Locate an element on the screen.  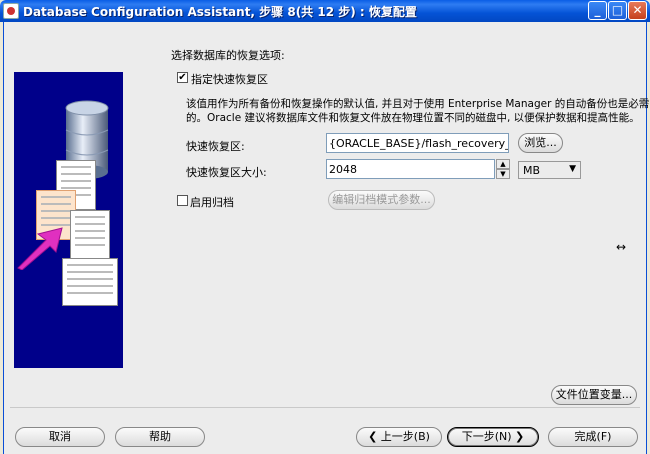
section-title: 选择数据库的恢复选项: is located at coordinates (228, 55).